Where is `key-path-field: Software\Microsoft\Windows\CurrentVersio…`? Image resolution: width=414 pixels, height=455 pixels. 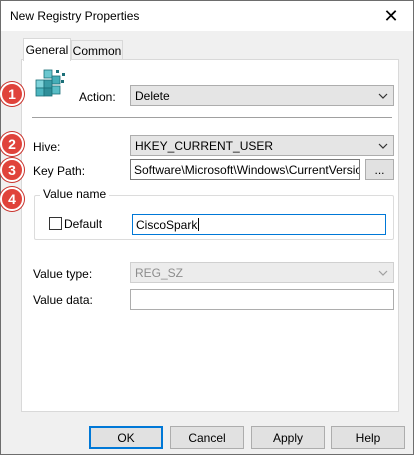 key-path-field: Software\Microsoft\Windows\CurrentVersio… is located at coordinates (245, 169).